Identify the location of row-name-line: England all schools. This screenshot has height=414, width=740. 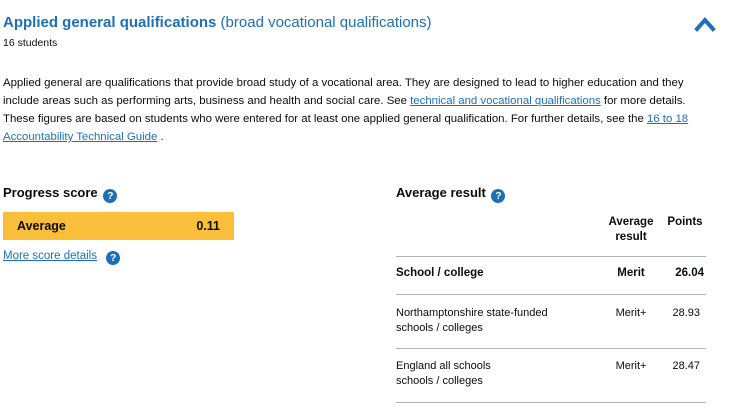
(443, 366).